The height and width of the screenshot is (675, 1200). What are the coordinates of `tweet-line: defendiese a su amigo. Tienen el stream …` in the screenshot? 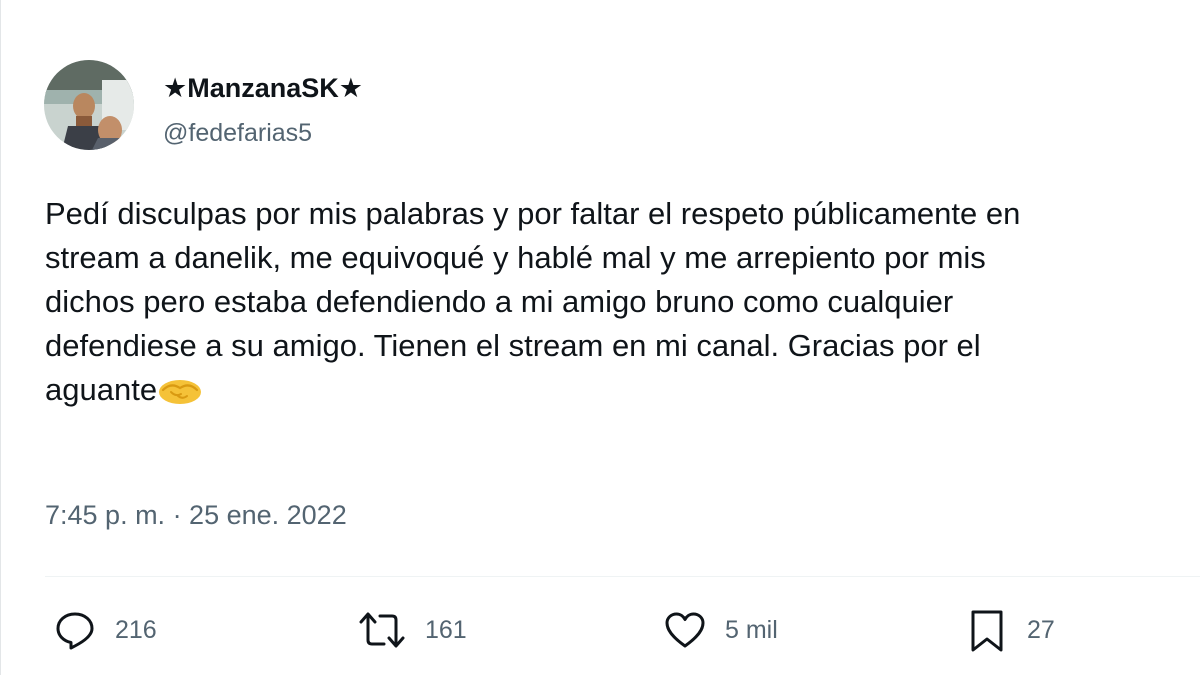 It's located at (513, 345).